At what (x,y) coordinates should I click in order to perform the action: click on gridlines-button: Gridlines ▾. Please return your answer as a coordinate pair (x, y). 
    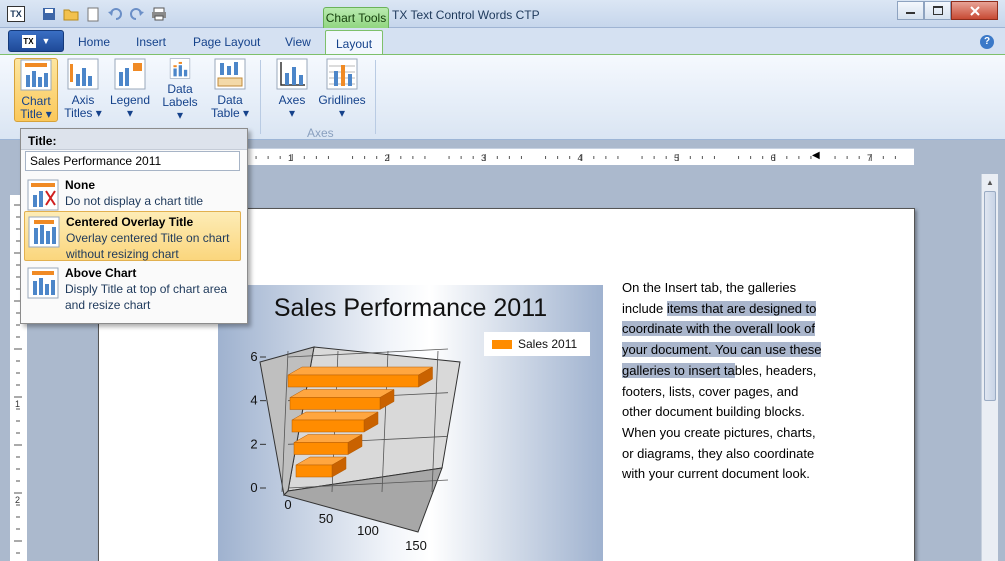
    Looking at the image, I should click on (342, 90).